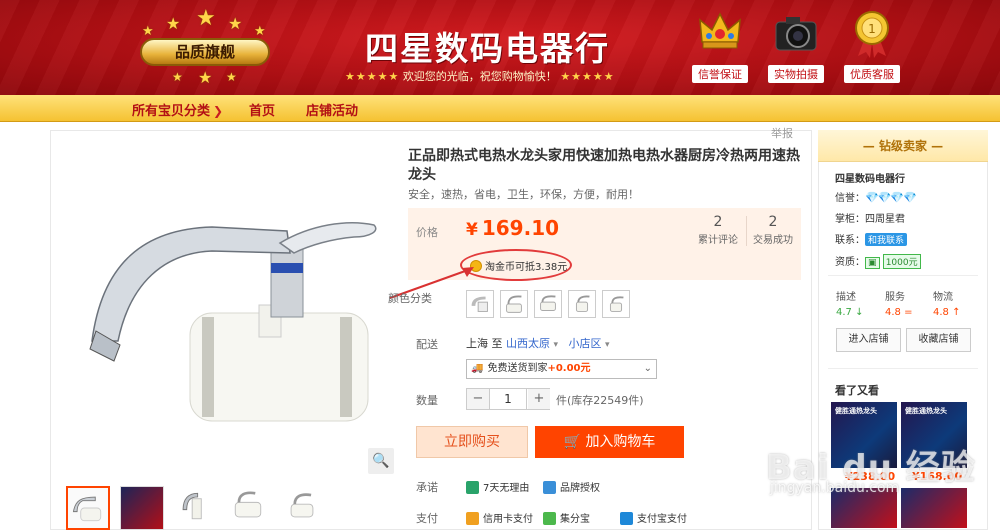 This screenshot has height=531, width=1000. What do you see at coordinates (561, 369) in the screenshot?
I see `delivery-option-select: 🚚 免费送货到家+0.00元 ⌄` at bounding box center [561, 369].